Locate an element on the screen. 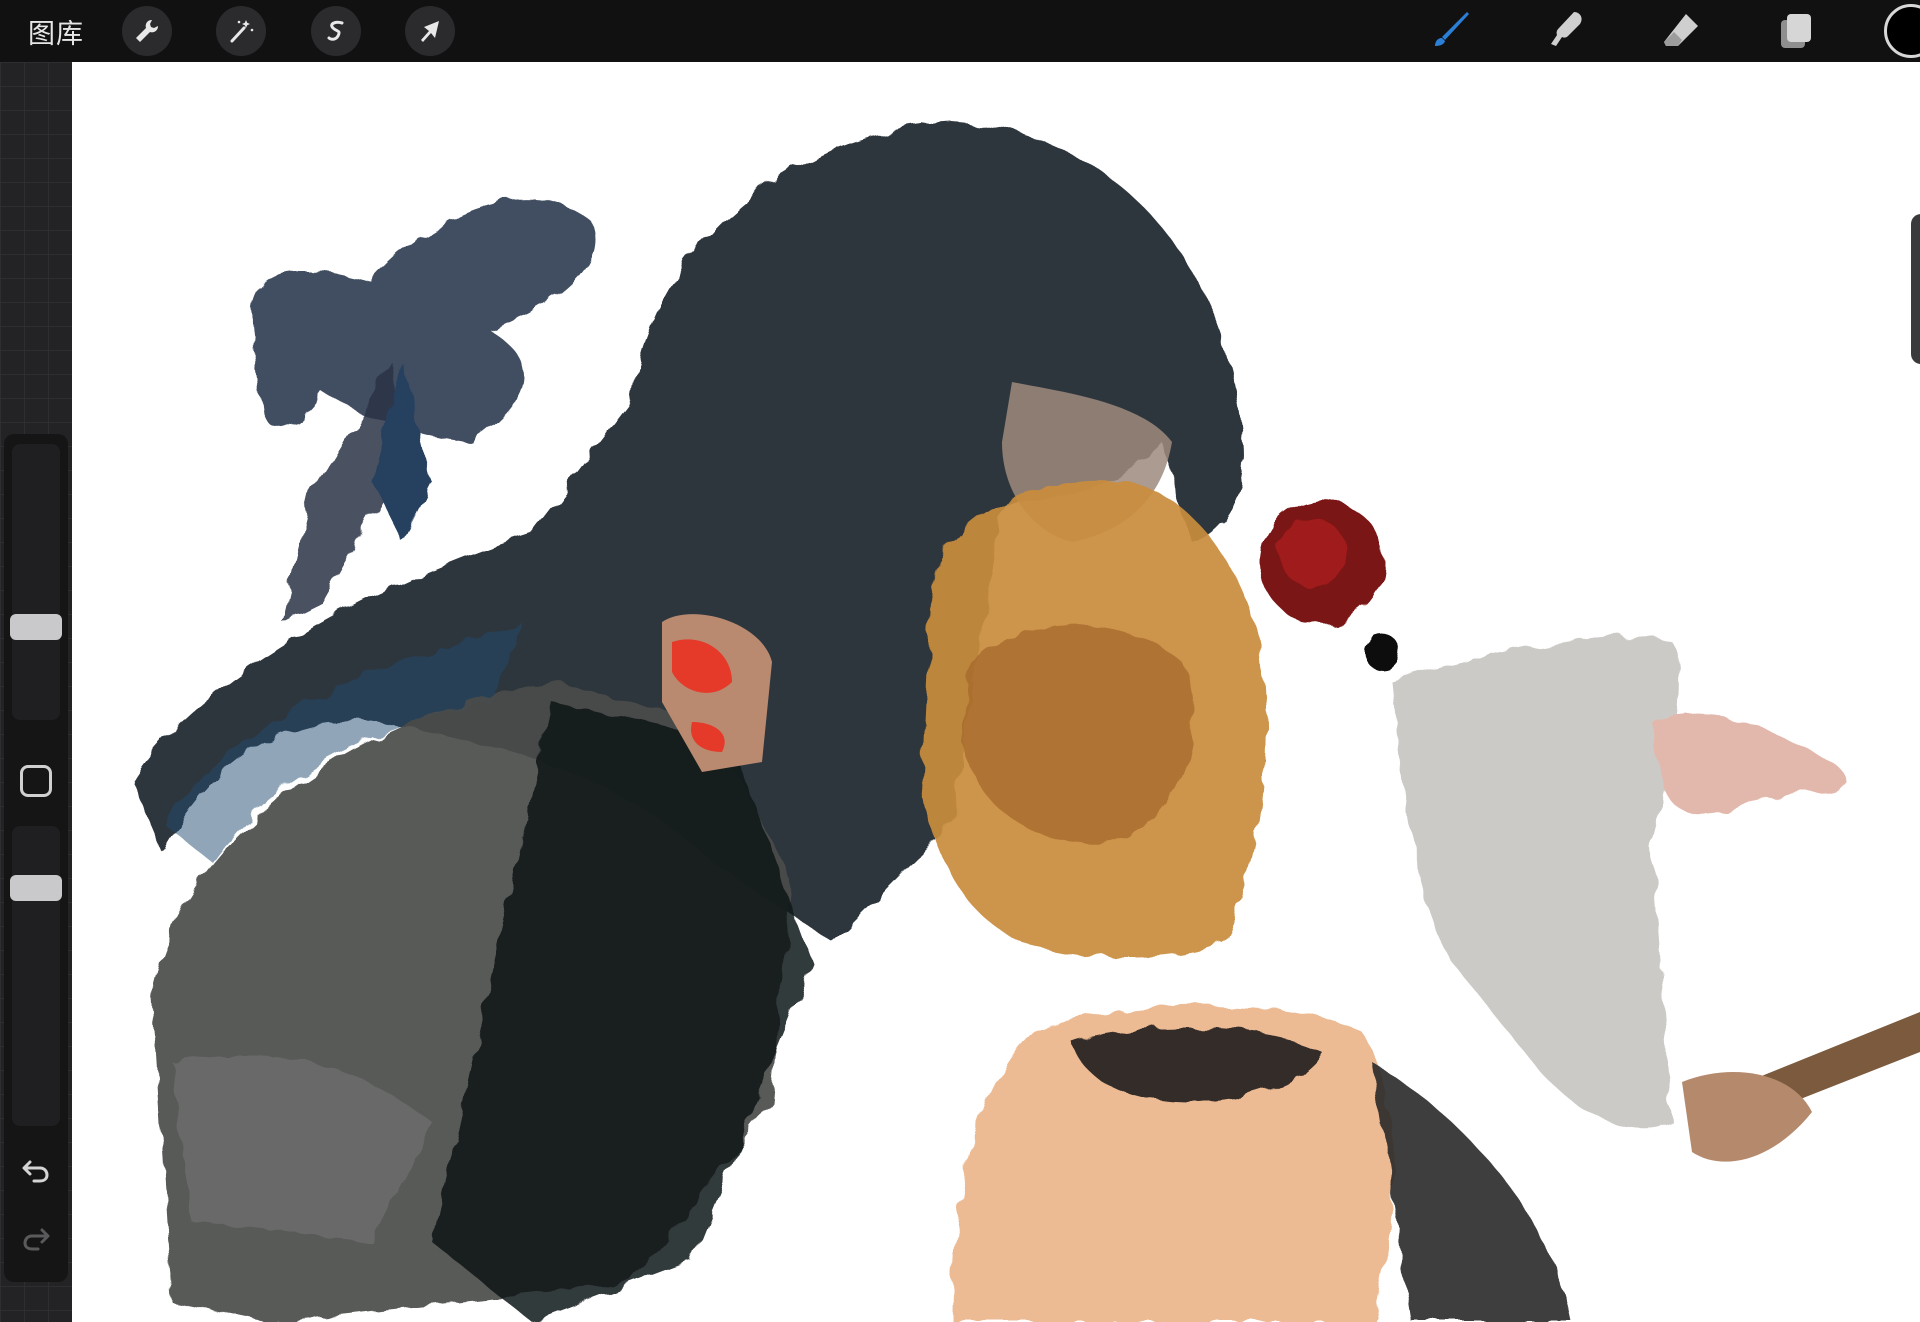 This screenshot has width=1920, height=1322. redo-button is located at coordinates (36, 1238).